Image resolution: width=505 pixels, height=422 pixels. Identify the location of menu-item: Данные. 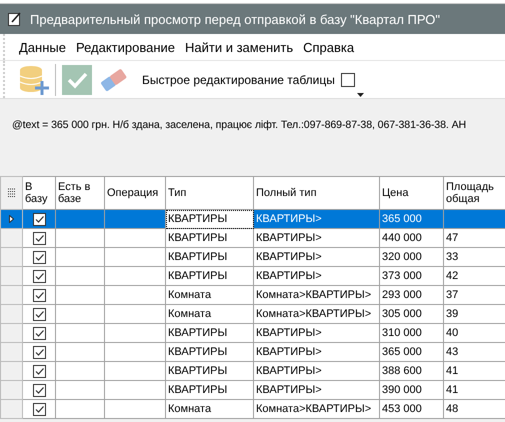
(42, 47).